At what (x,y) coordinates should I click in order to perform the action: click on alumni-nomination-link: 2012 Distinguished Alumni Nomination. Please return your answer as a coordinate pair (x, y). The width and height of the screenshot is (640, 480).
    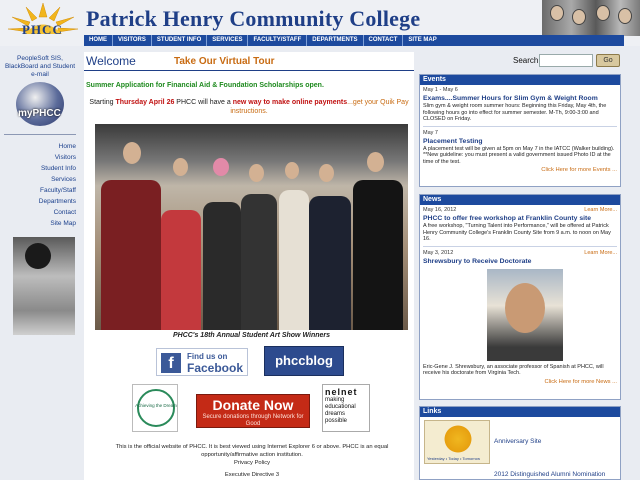
    Looking at the image, I should click on (549, 474).